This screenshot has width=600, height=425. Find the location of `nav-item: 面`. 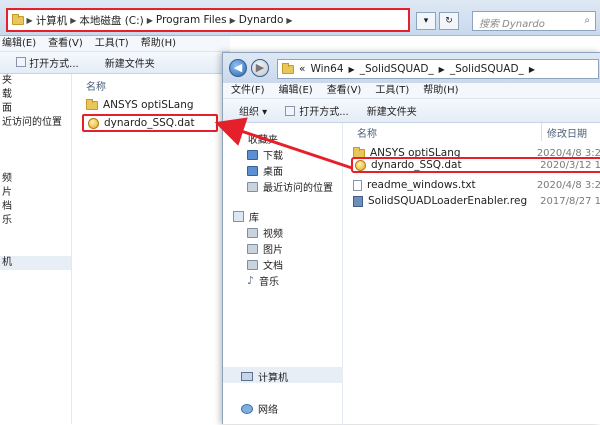

nav-item: 面 is located at coordinates (35, 109).